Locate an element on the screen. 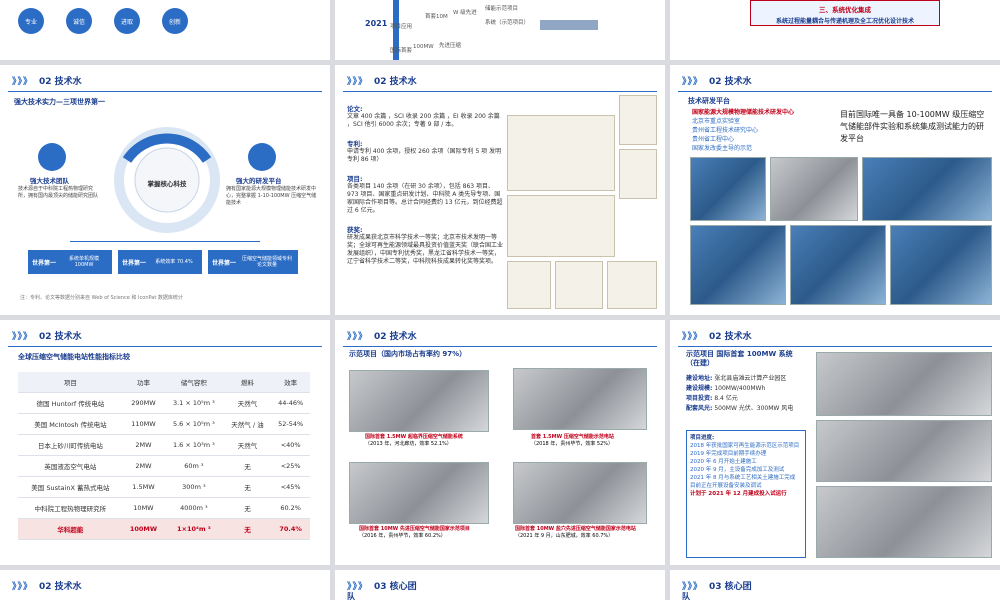 The height and width of the screenshot is (600, 1000). right-title: 强大的研发平台 is located at coordinates (259, 181).